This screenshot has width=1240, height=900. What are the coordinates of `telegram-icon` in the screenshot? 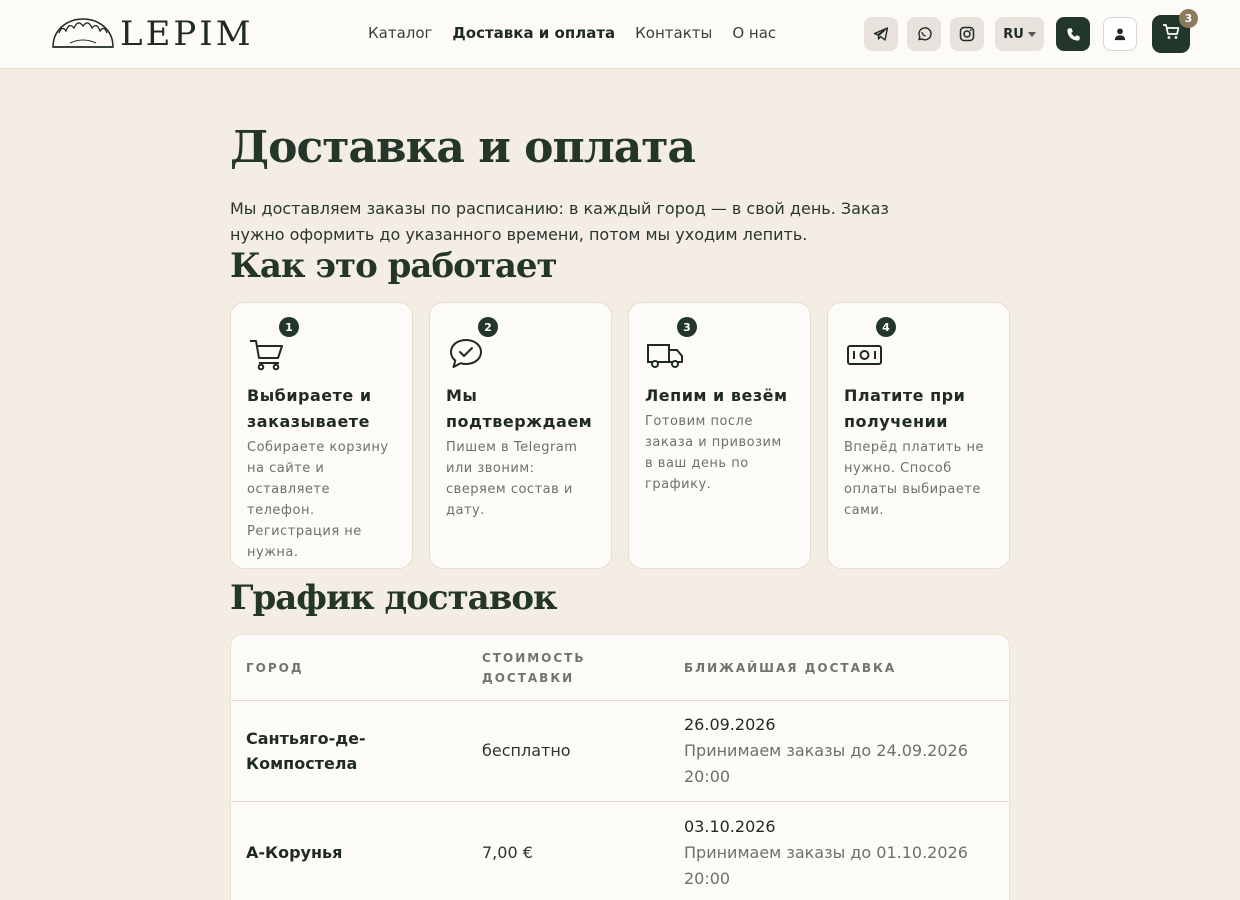 It's located at (881, 34).